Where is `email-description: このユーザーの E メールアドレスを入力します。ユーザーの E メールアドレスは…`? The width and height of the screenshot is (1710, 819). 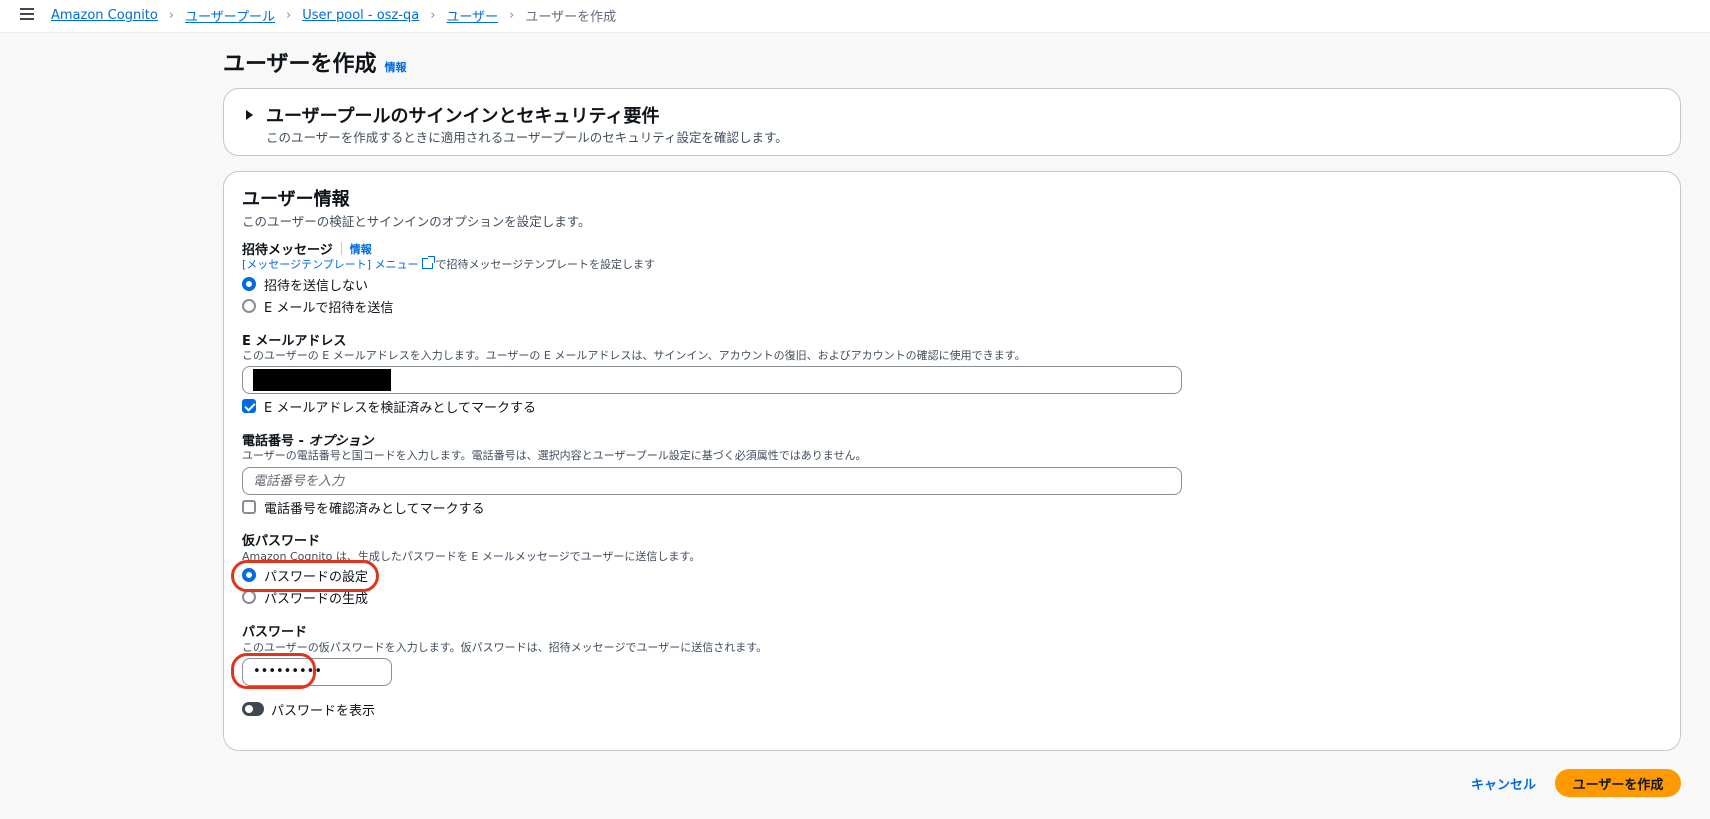
email-description: このユーザーの E メールアドレスを入力します。ユーザーの E メールアドレスは… is located at coordinates (634, 355).